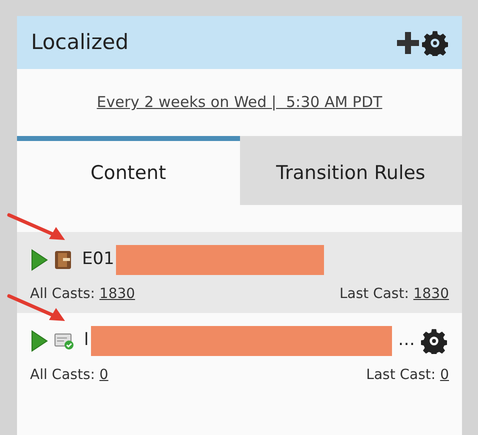 The width and height of the screenshot is (478, 435). What do you see at coordinates (64, 341) in the screenshot?
I see `approved-email-icon` at bounding box center [64, 341].